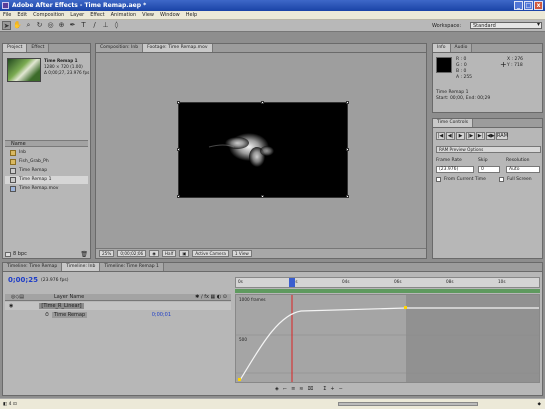  What do you see at coordinates (539, 404) in the screenshot?
I see `status-right: ◆` at bounding box center [539, 404].